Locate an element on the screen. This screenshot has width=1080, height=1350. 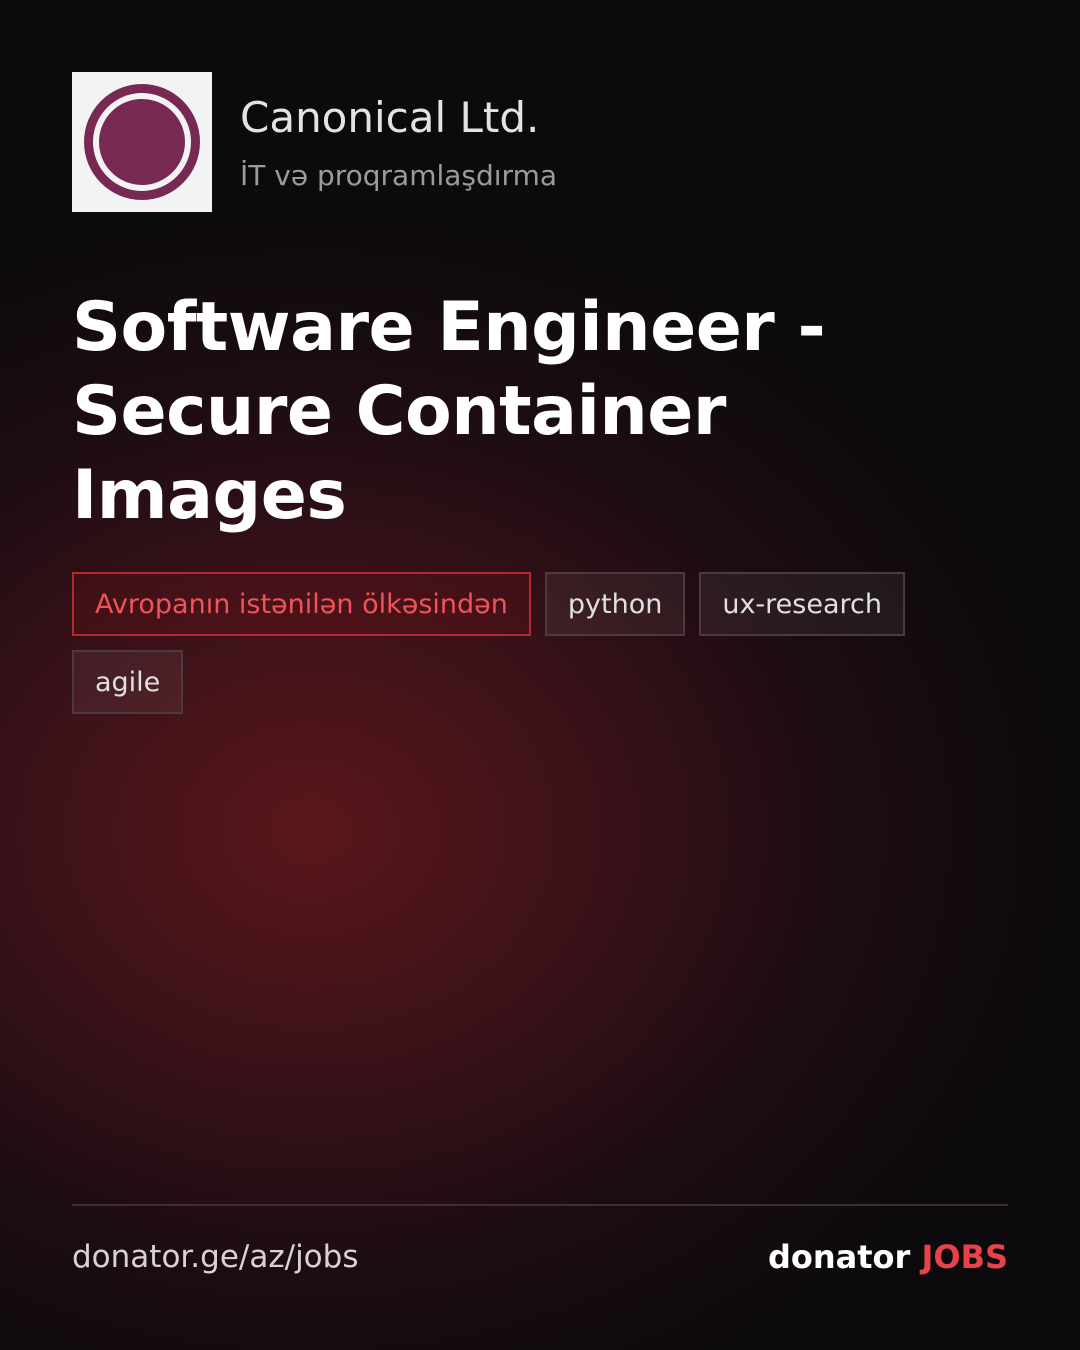
company-name: Canonical Ltd. is located at coordinates (390, 117).